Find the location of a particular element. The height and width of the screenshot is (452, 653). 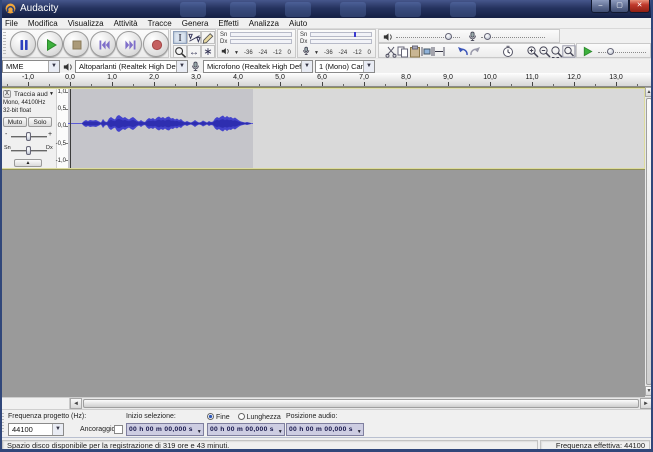

ruler-label: 0,0 is located at coordinates (70, 77).